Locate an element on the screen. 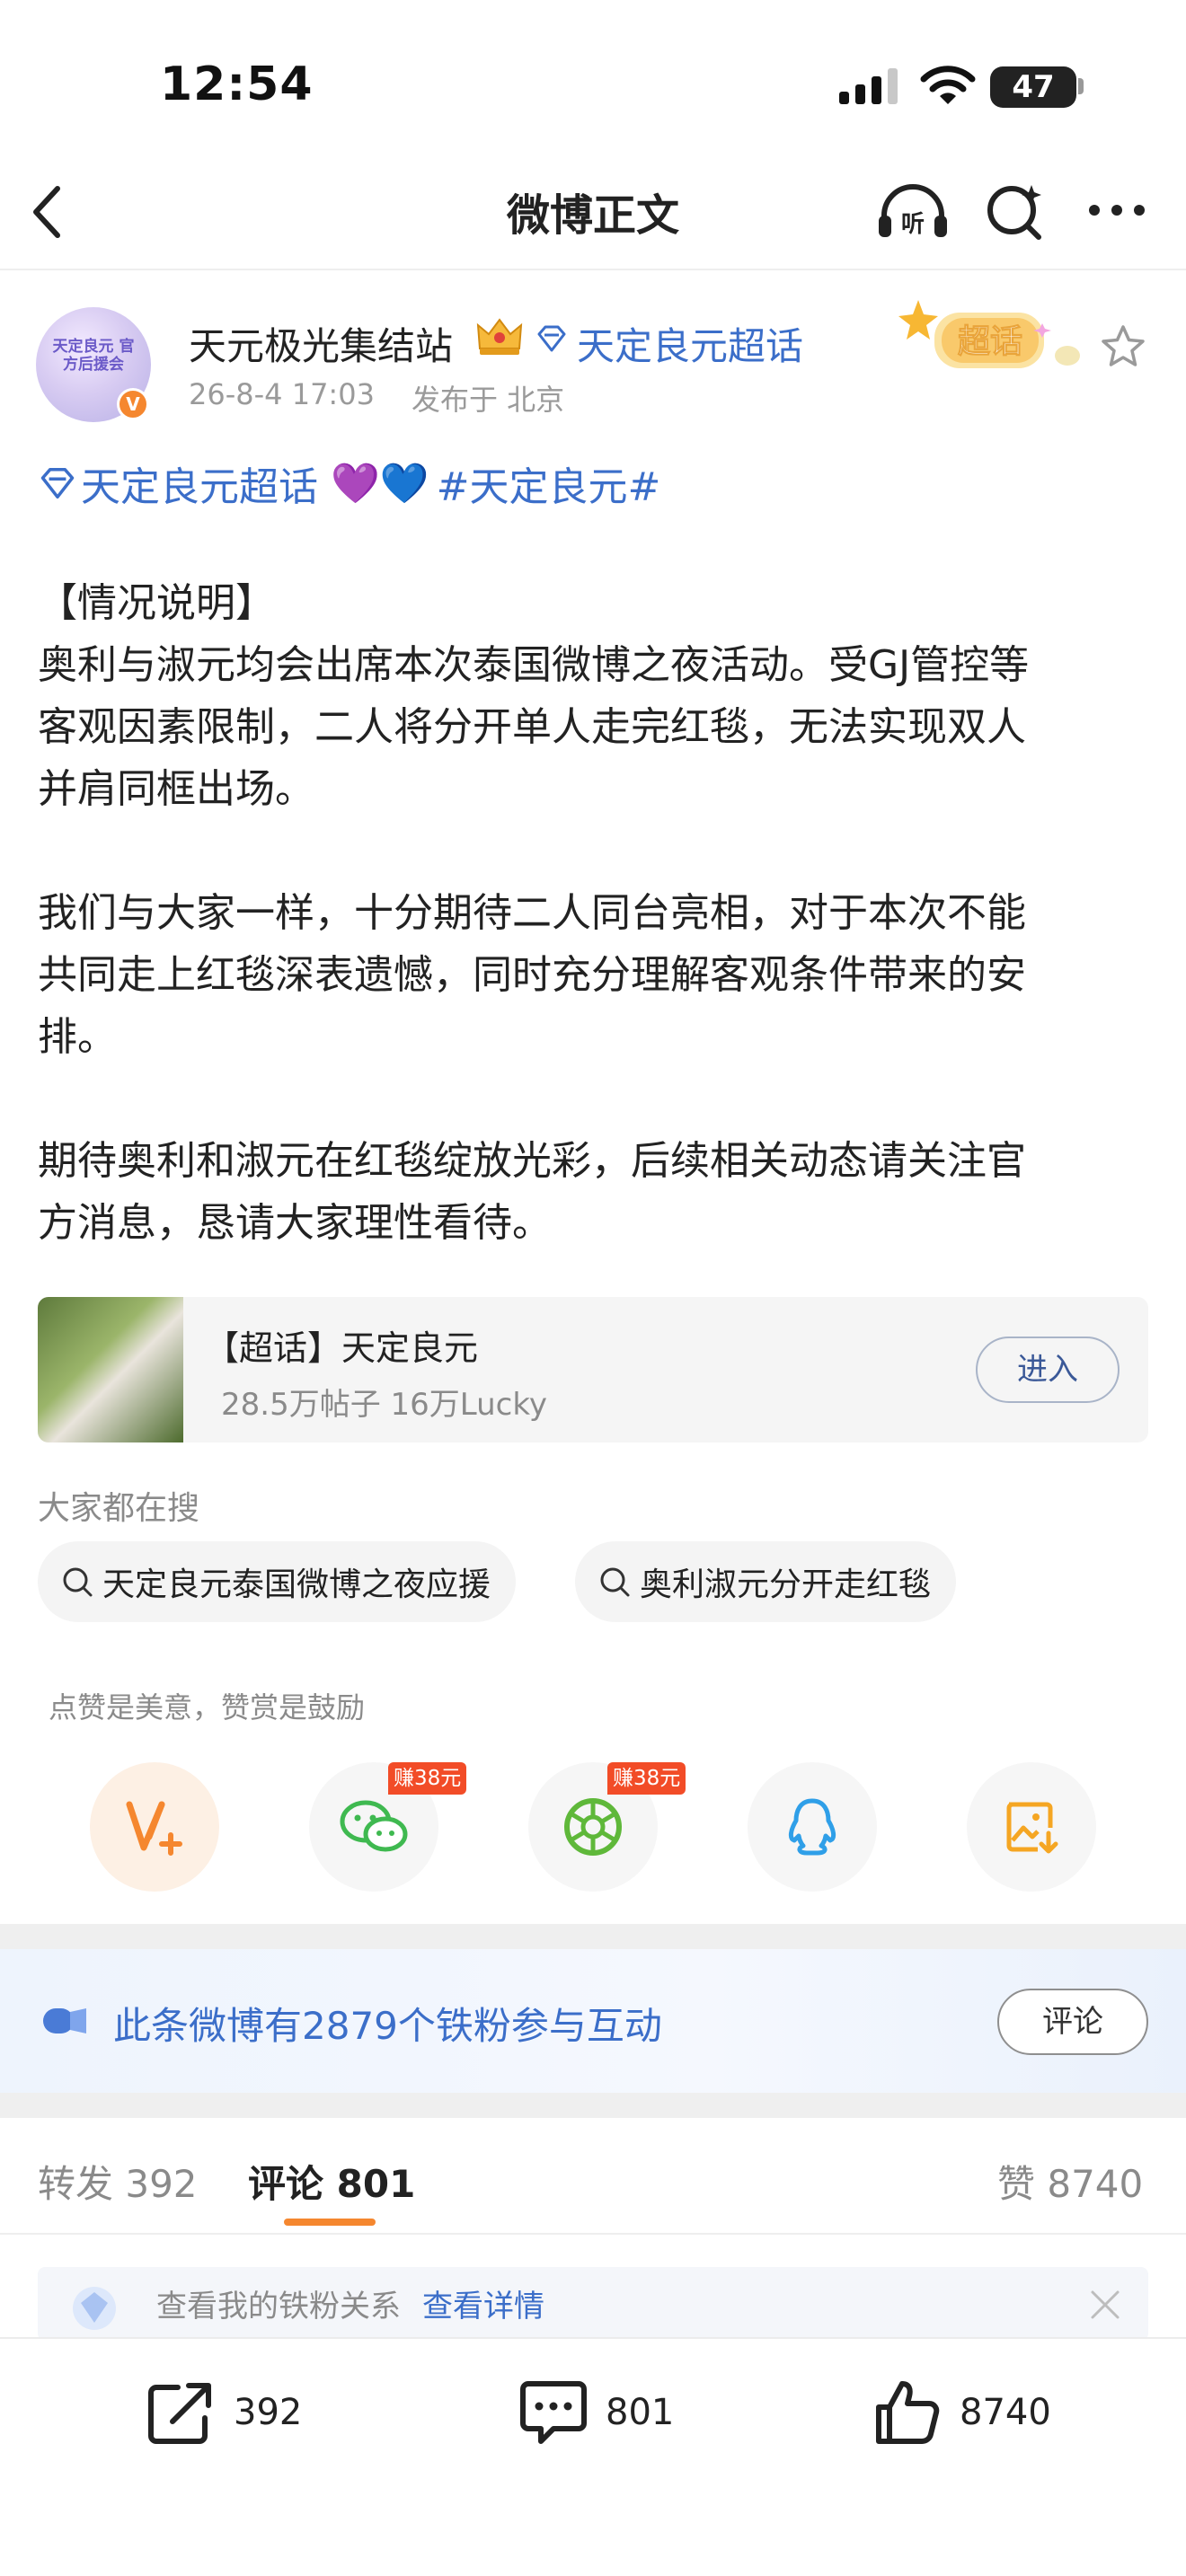 Image resolution: width=1186 pixels, height=2576 pixels. fans-relation-text: 查看我的铁粉关系 is located at coordinates (278, 2307).